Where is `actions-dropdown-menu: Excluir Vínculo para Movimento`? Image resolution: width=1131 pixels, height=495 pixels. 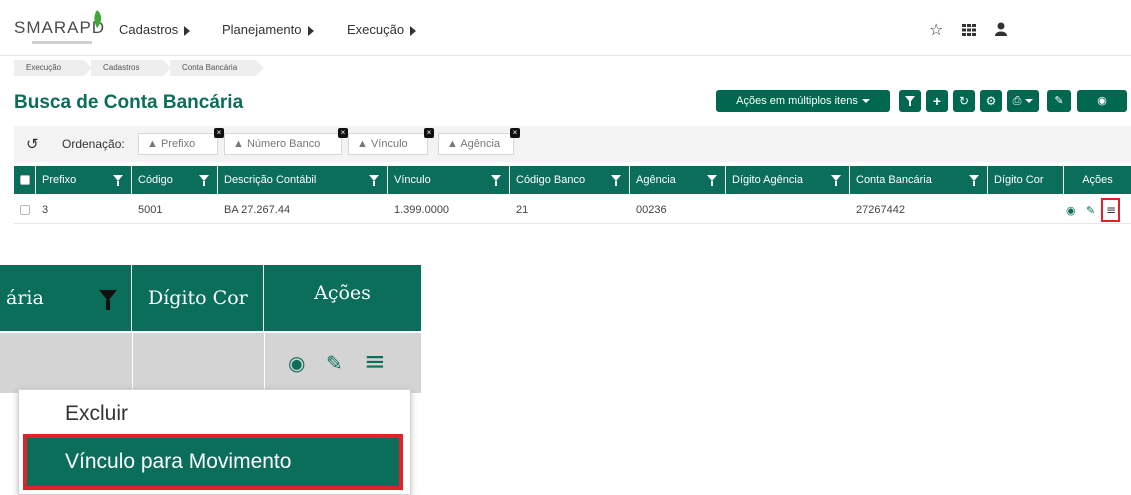
actions-dropdown-menu: Excluir Vínculo para Movimento is located at coordinates (214, 442).